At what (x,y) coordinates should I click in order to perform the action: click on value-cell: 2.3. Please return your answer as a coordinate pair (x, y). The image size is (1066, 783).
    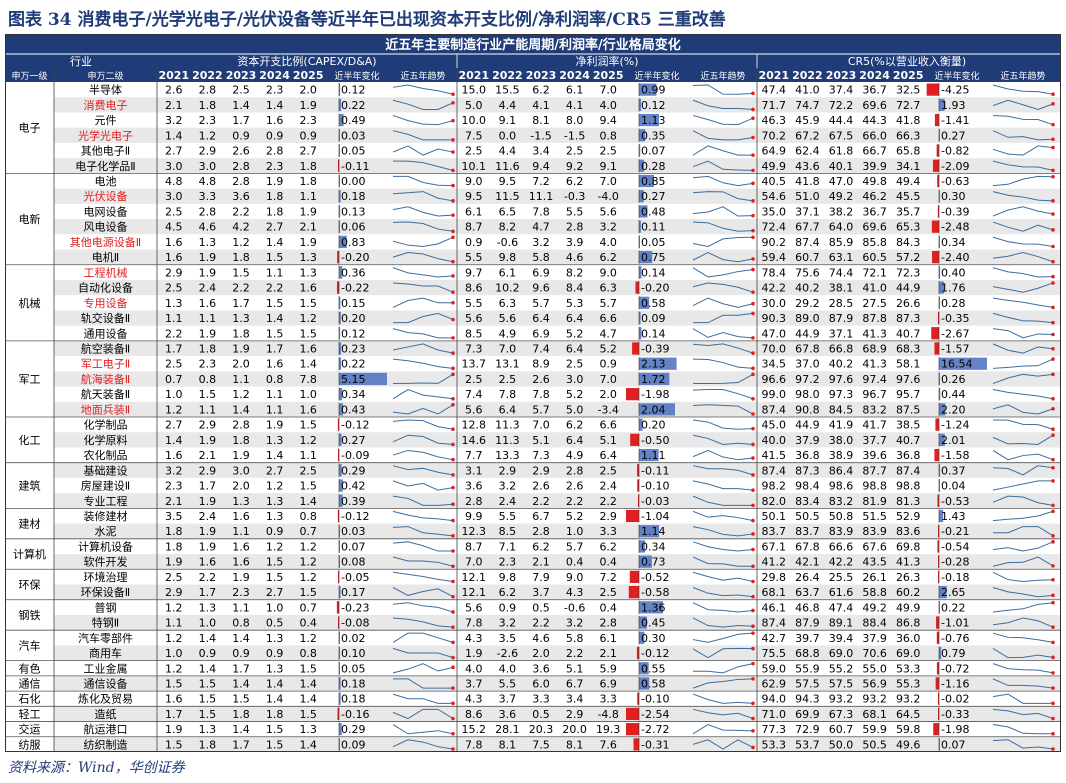
    Looking at the image, I should click on (308, 120).